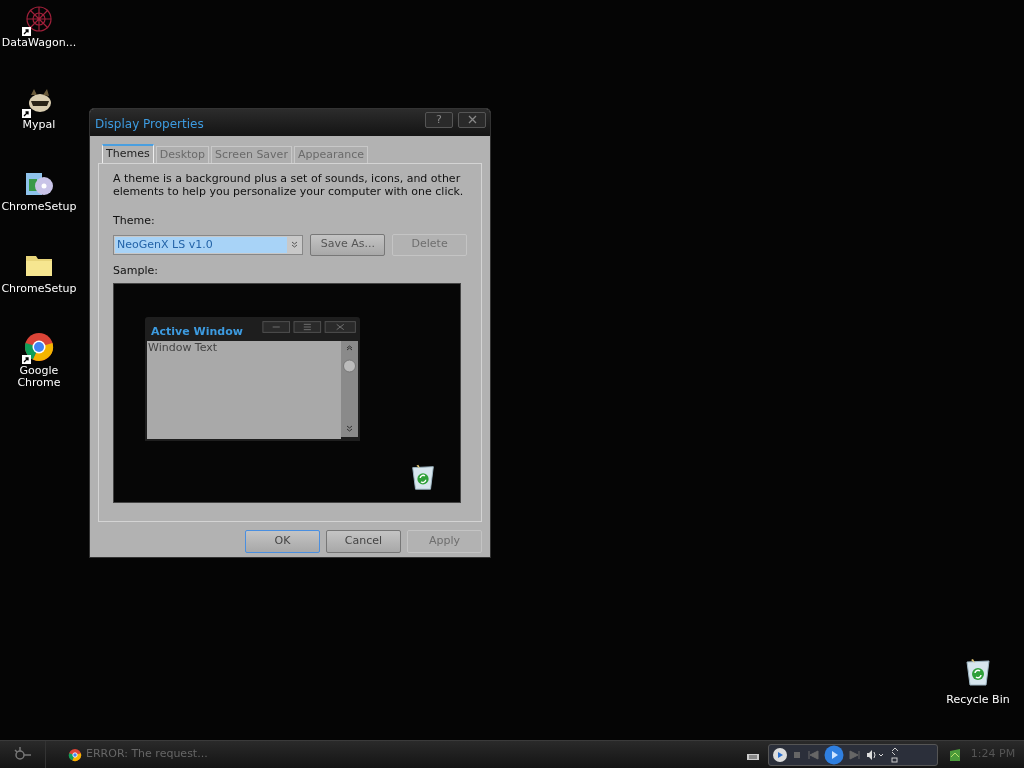 Image resolution: width=1024 pixels, height=768 pixels. Describe the element at coordinates (349, 389) in the screenshot. I see `scrollbar-icon` at that location.